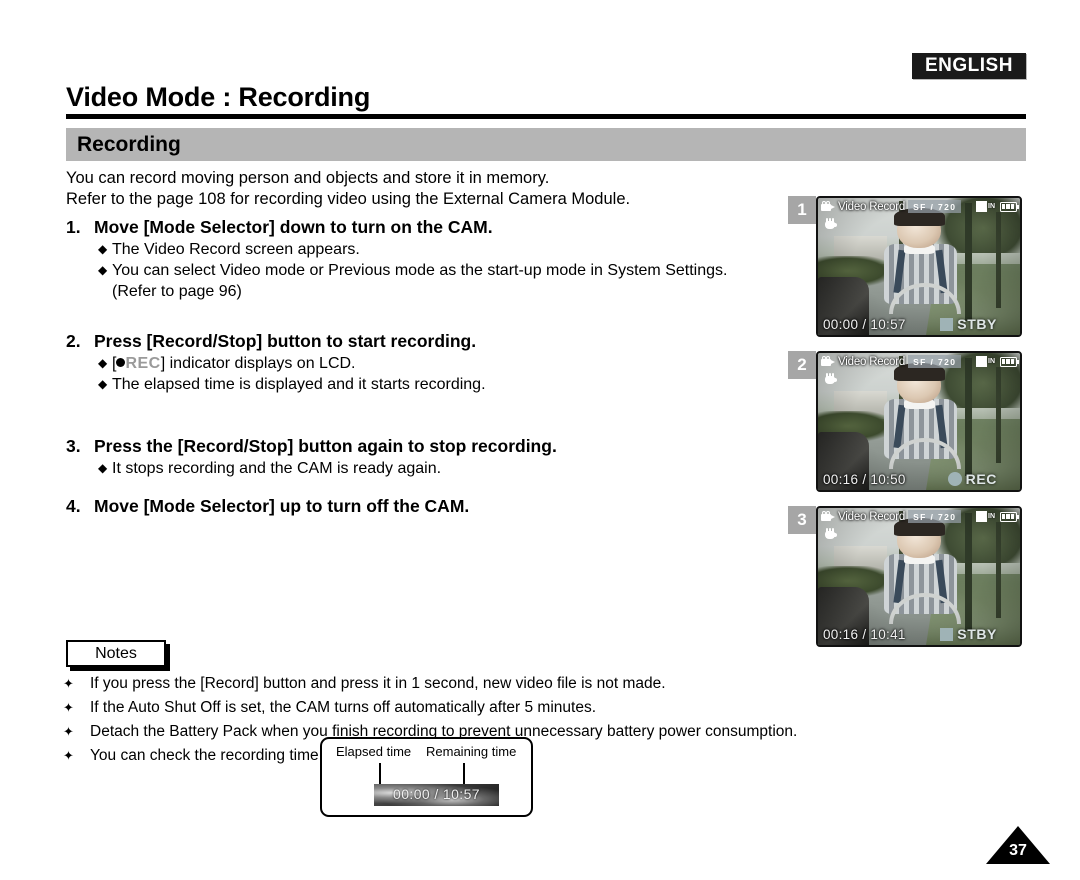  Describe the element at coordinates (177, 291) in the screenshot. I see `step-bullet-continuation: (Refer to page 96)` at that location.